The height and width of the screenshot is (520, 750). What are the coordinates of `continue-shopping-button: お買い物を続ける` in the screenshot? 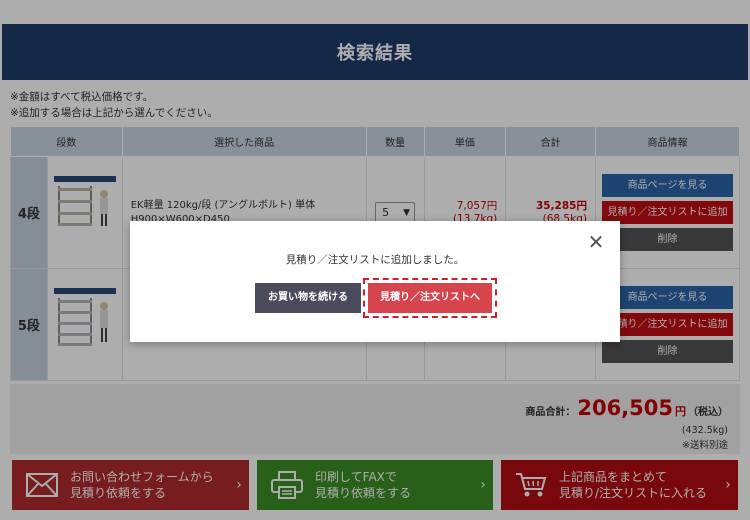 It's located at (308, 298).